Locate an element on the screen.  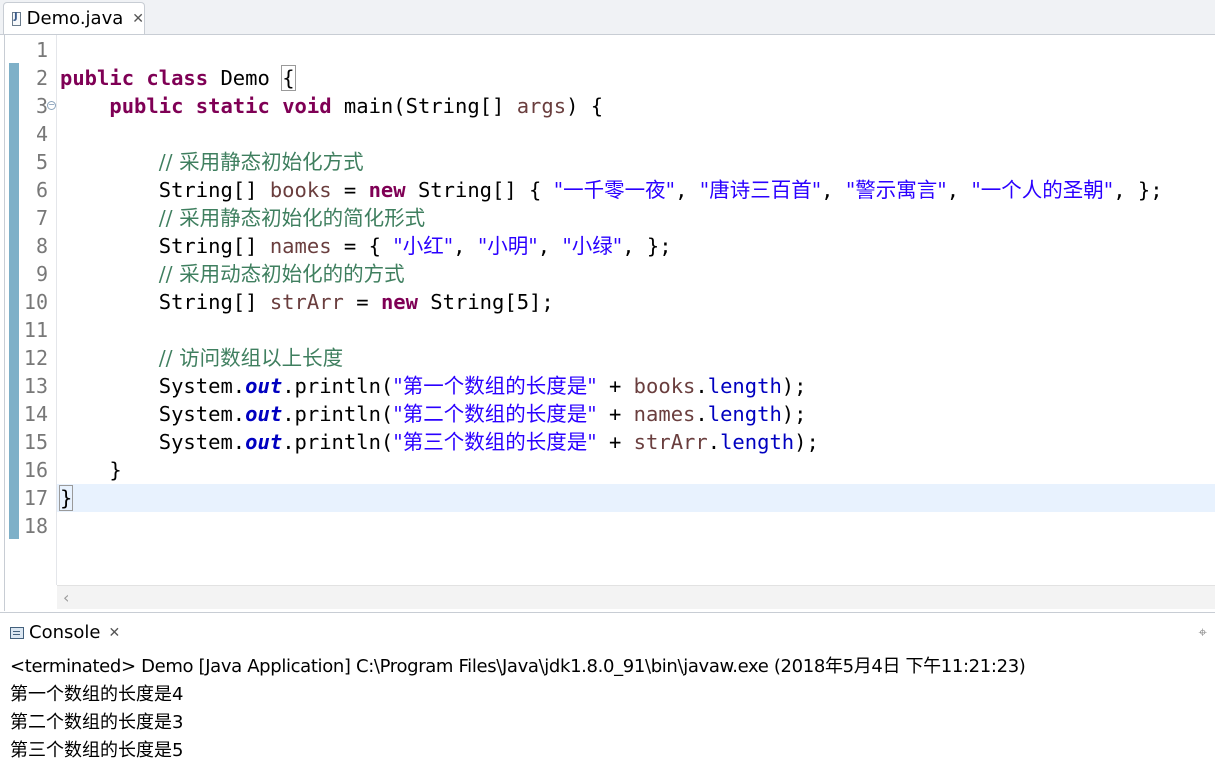
tab-label: Demo.java is located at coordinates (75, 18).